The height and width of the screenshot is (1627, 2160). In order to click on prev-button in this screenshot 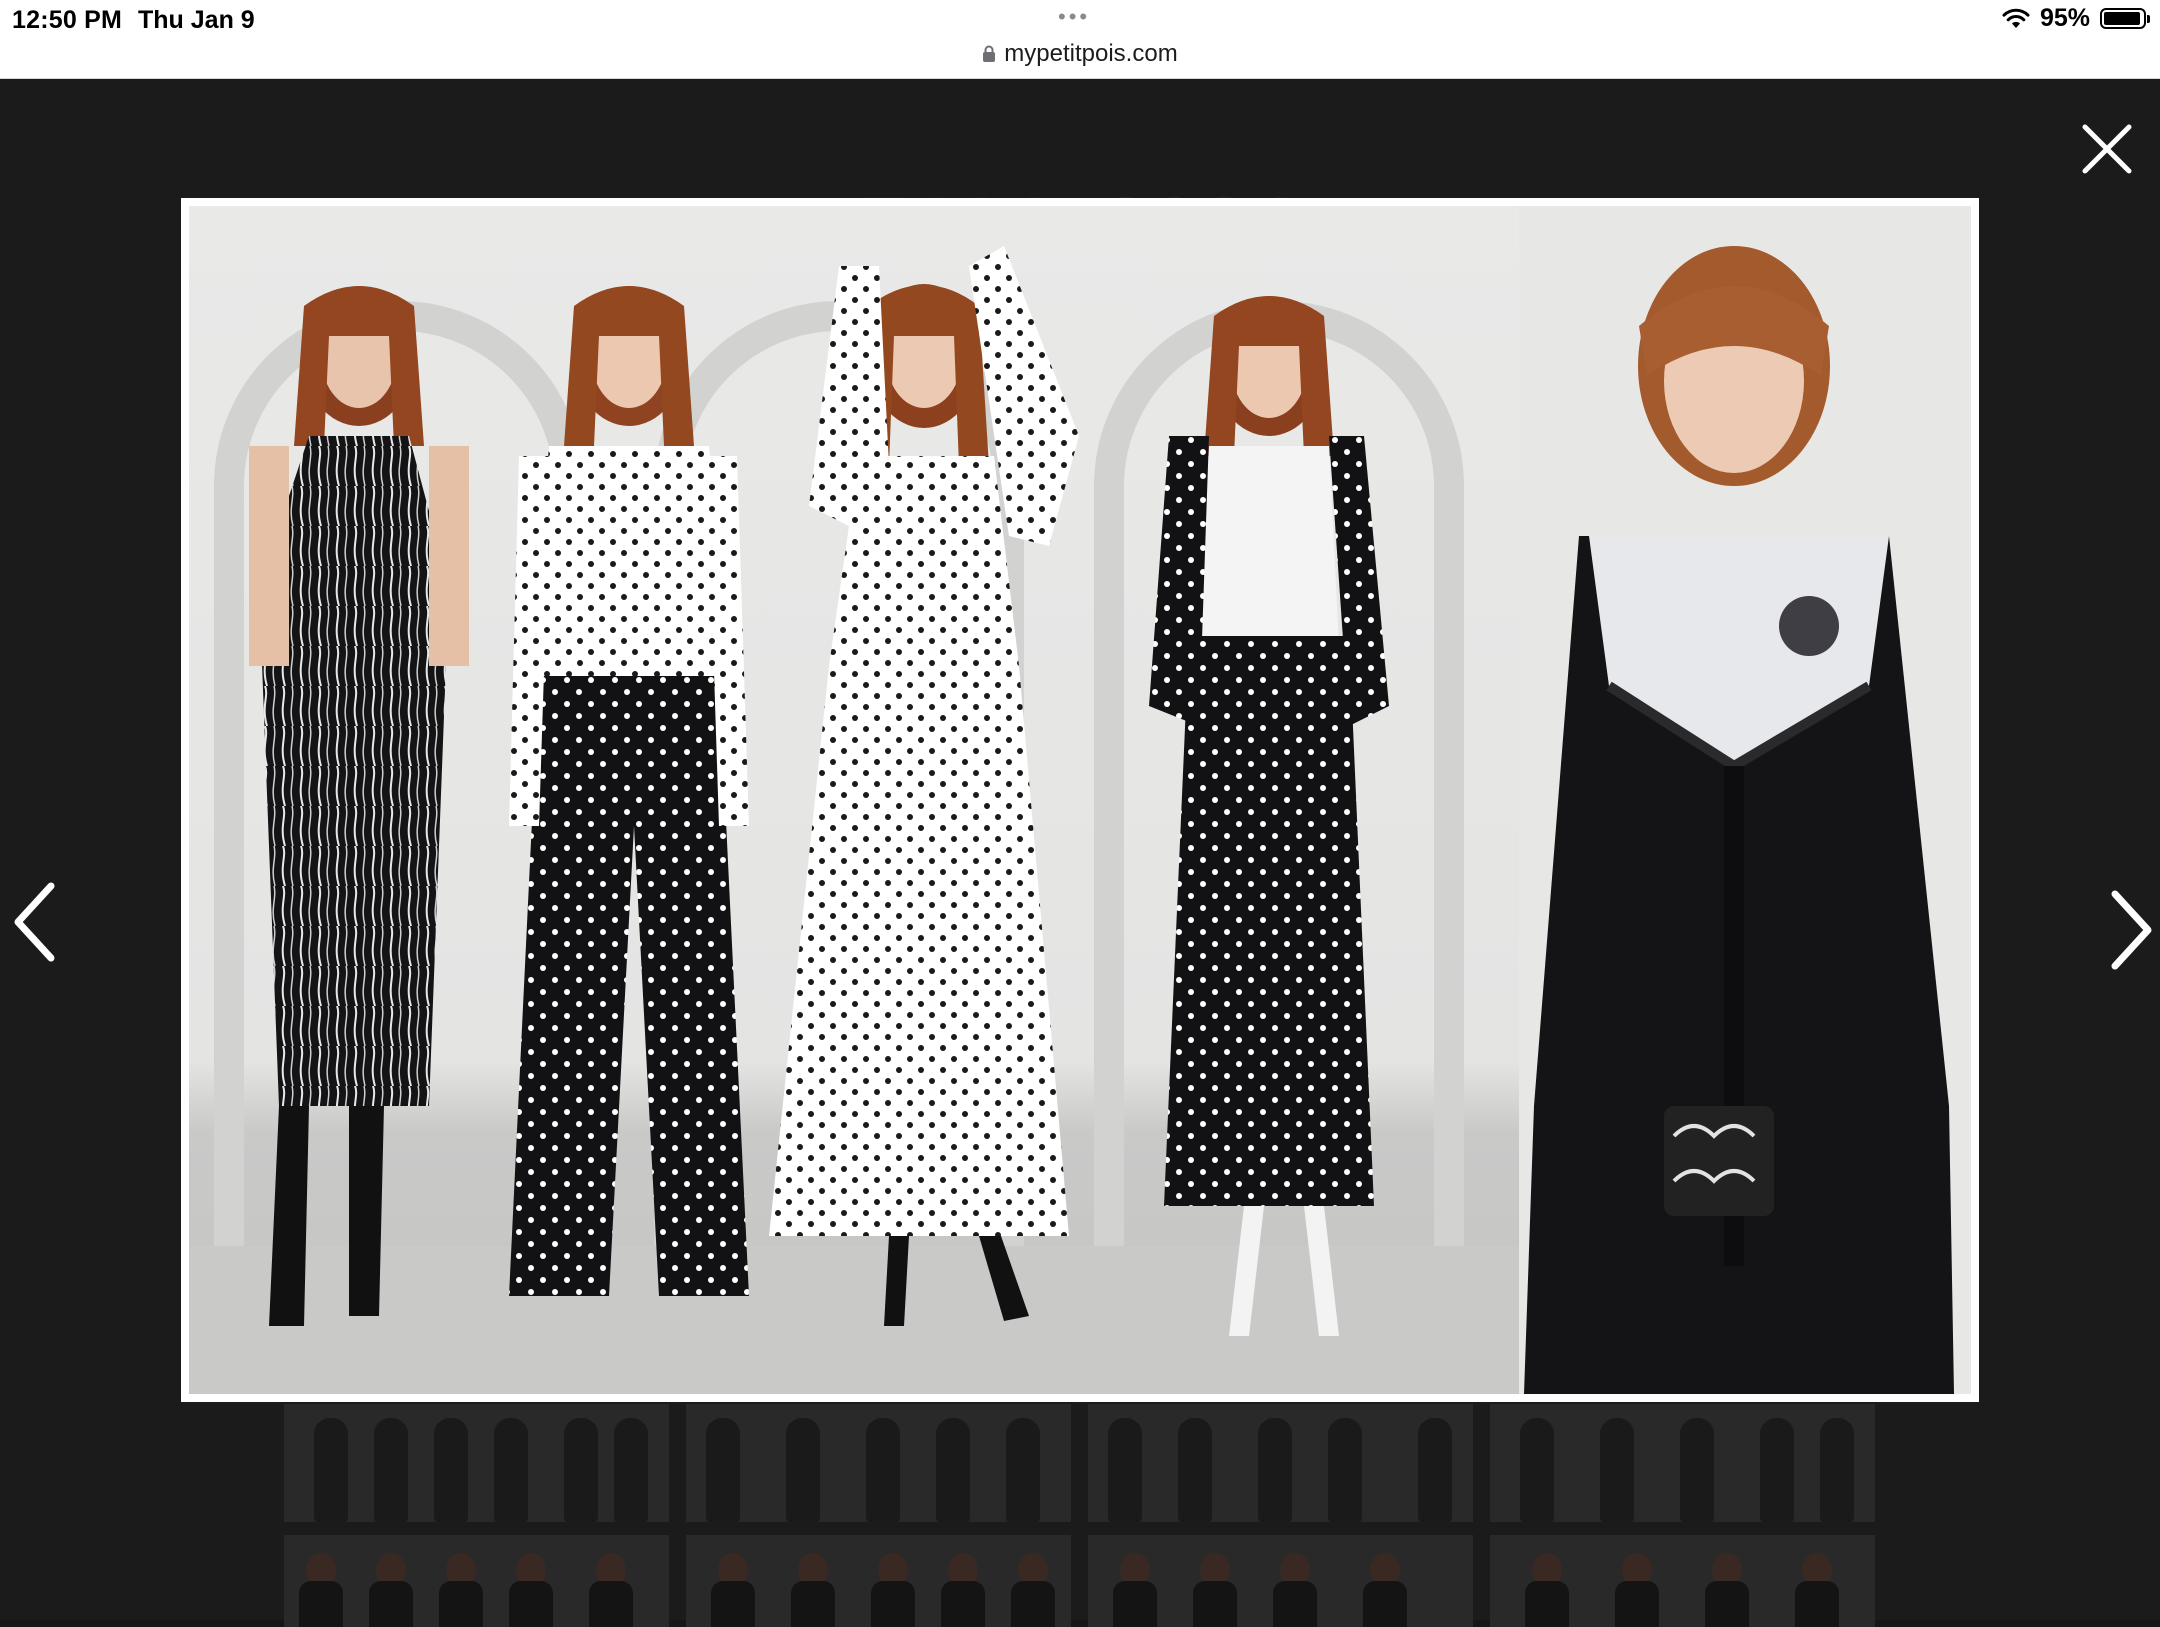, I will do `click(36, 924)`.